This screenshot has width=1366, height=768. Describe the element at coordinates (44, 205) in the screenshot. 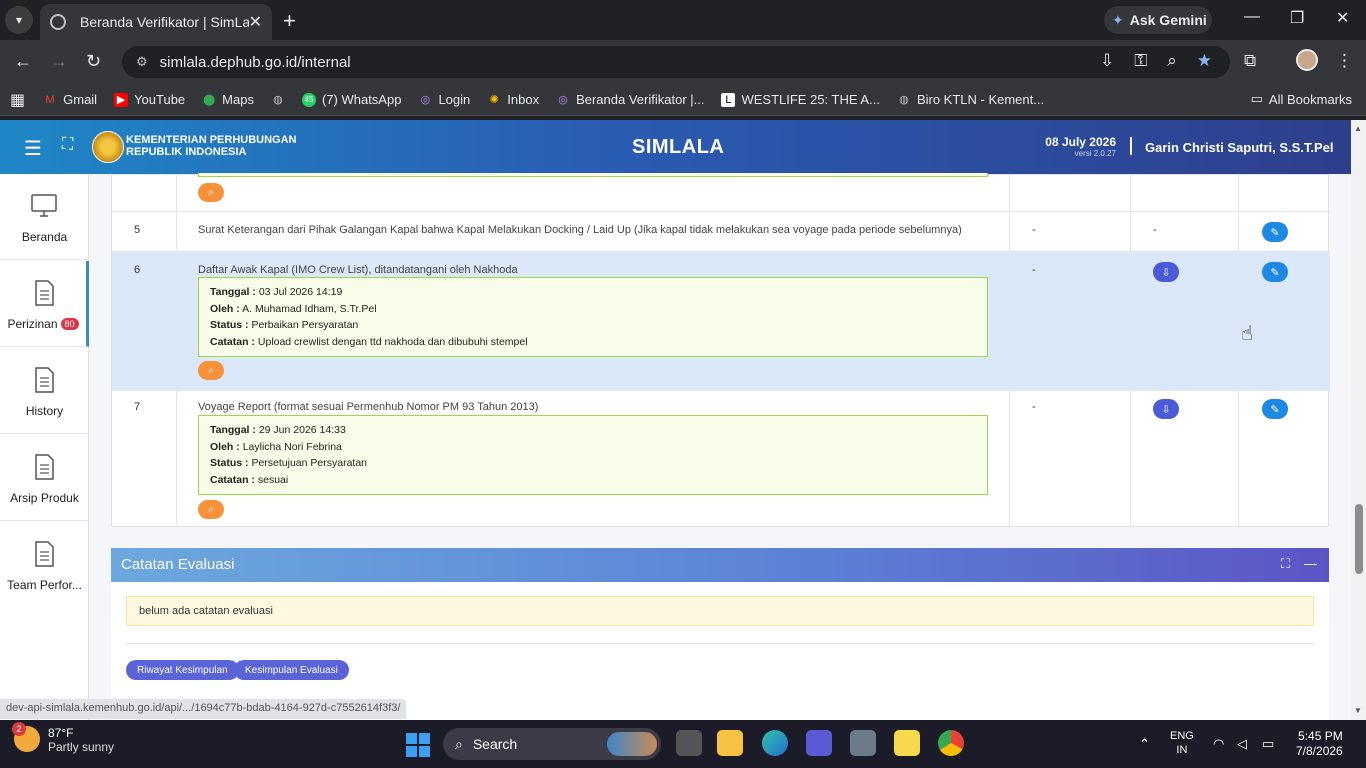

I see `monitor-icon` at that location.